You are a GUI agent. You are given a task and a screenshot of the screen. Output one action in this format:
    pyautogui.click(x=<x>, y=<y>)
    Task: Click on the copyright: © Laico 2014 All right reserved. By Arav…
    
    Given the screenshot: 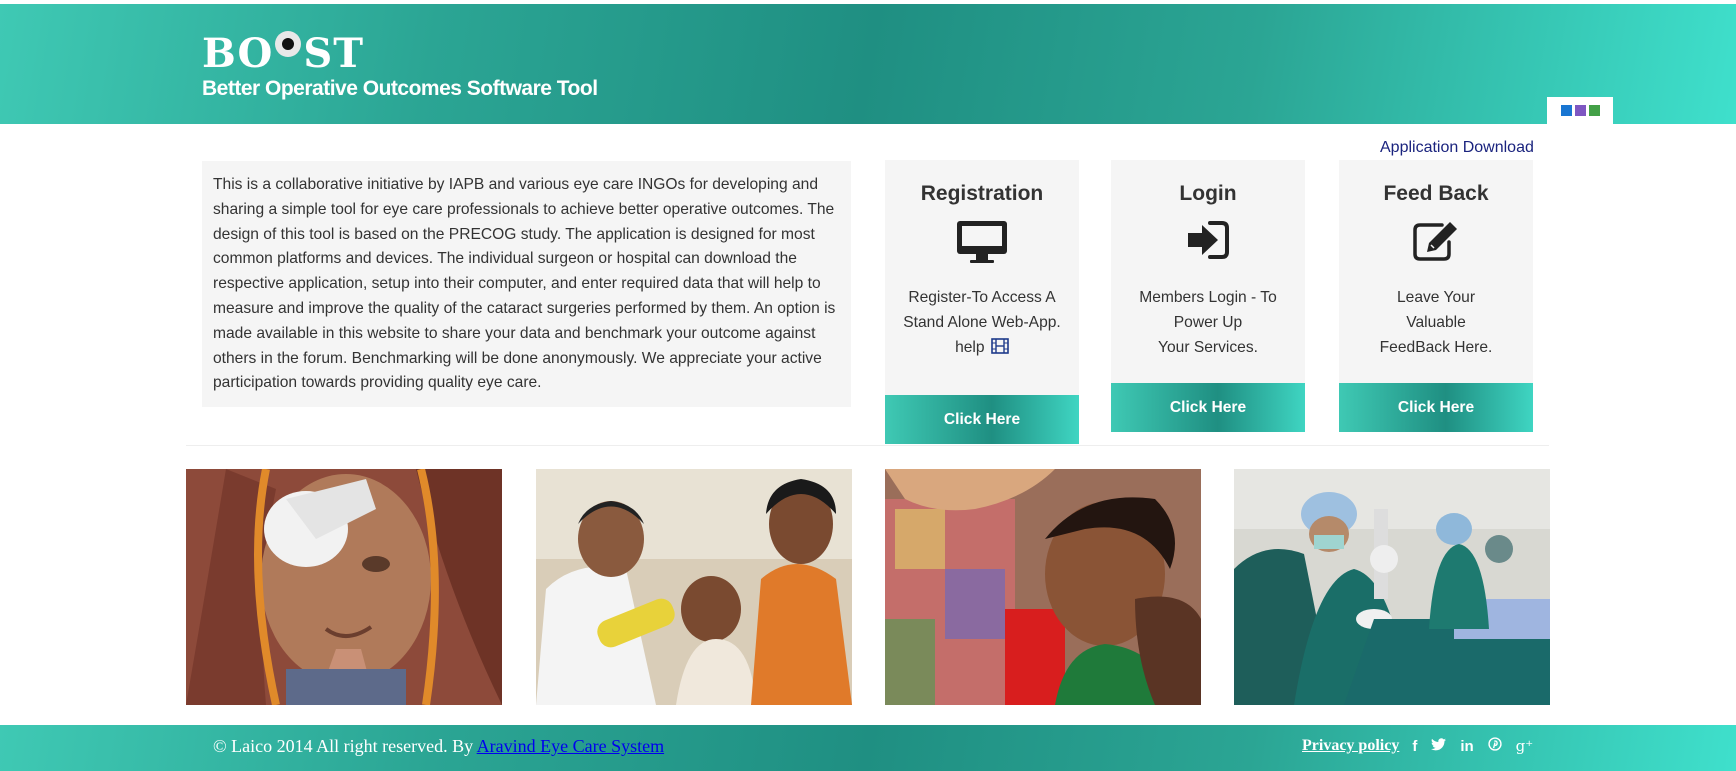 What is the action you would take?
    pyautogui.click(x=439, y=746)
    